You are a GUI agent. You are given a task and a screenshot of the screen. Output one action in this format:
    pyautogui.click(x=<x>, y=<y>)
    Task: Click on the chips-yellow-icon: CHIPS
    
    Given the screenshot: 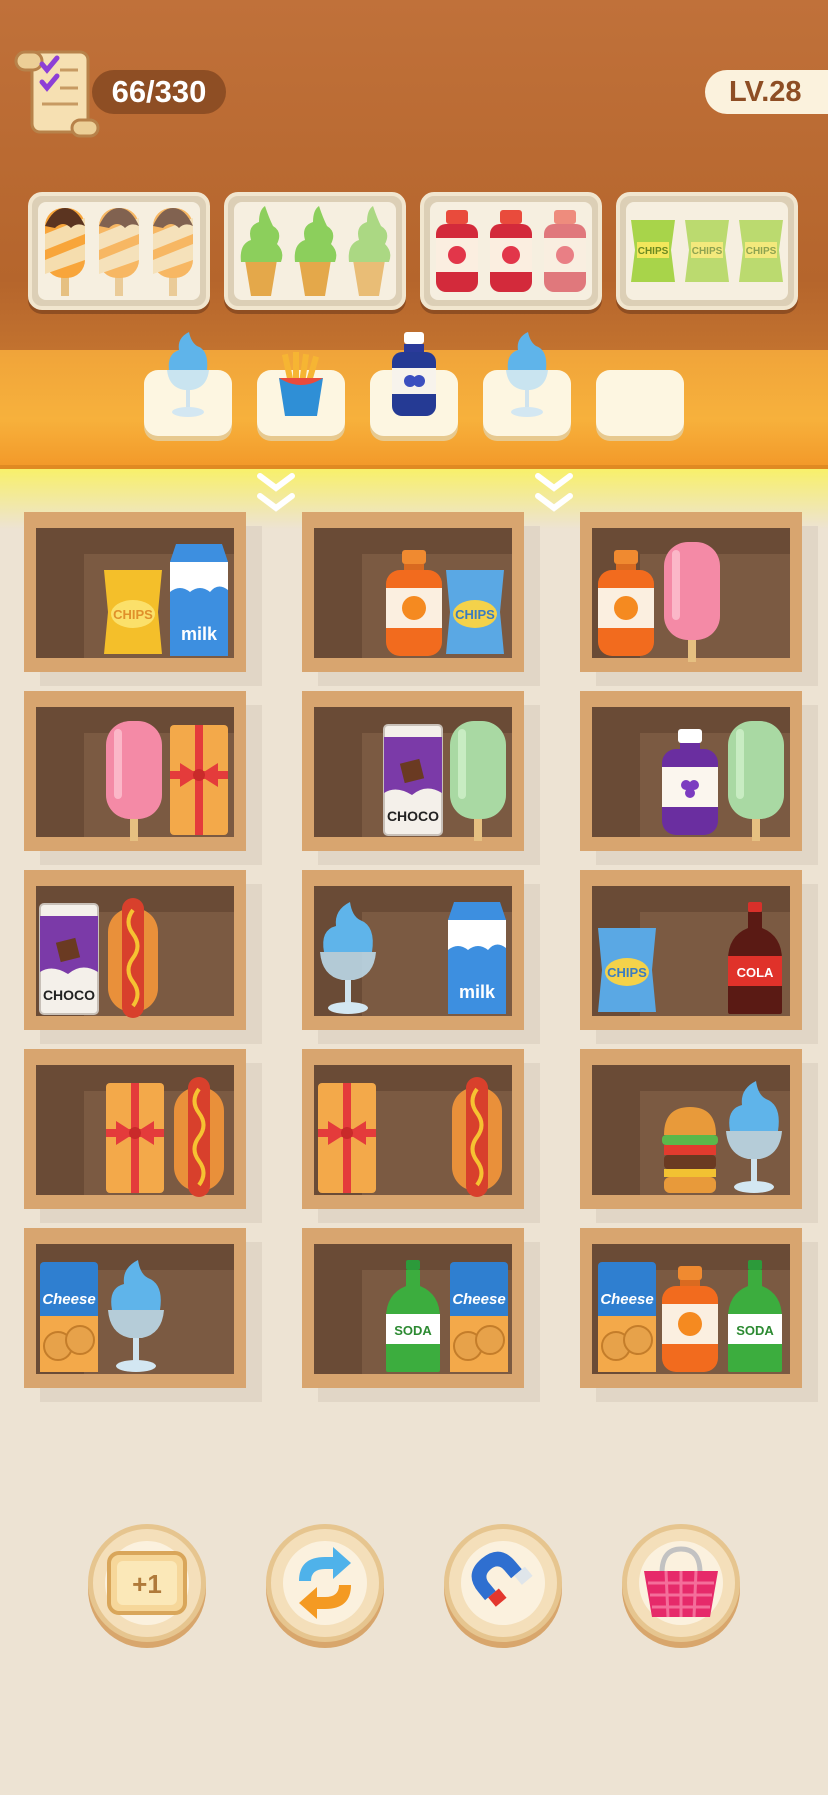 What is the action you would take?
    pyautogui.click(x=133, y=611)
    